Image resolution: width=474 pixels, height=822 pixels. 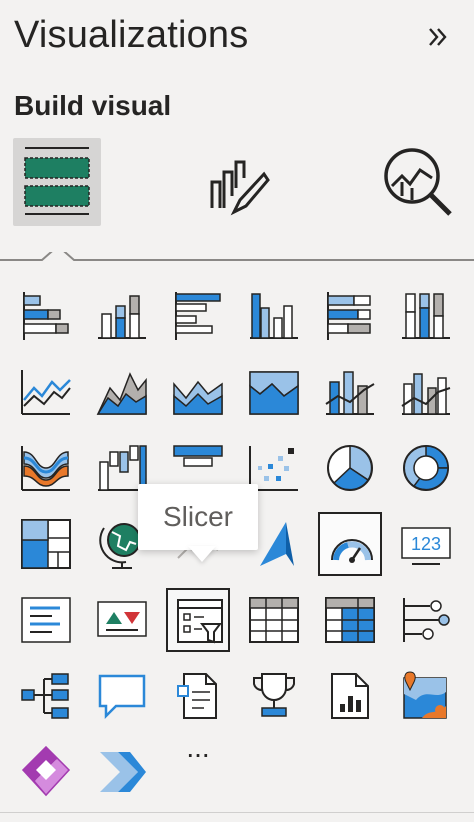 I want to click on section-divider, so click(x=237, y=256).